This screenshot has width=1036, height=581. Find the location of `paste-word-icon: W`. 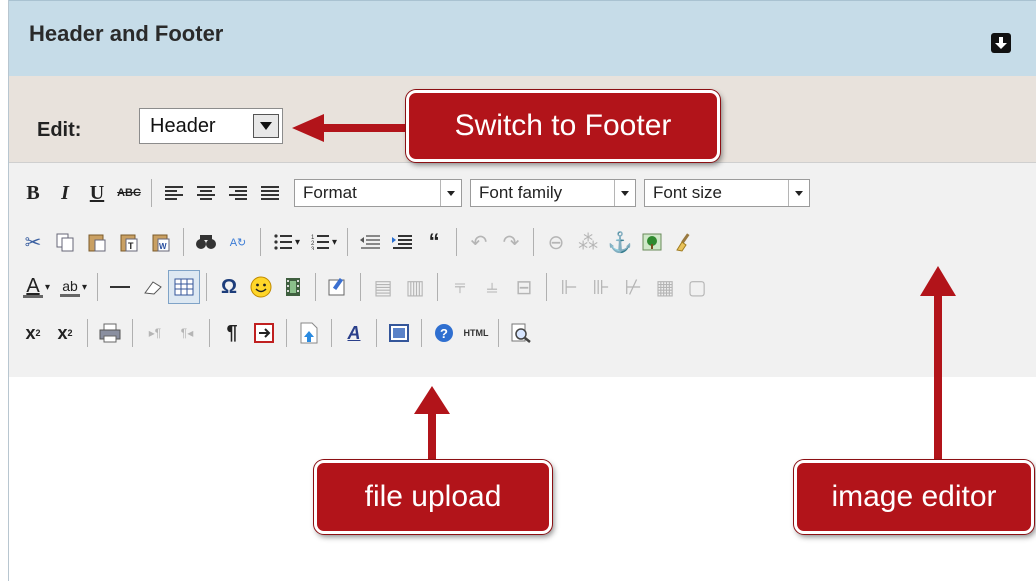

paste-word-icon: W is located at coordinates (161, 242).